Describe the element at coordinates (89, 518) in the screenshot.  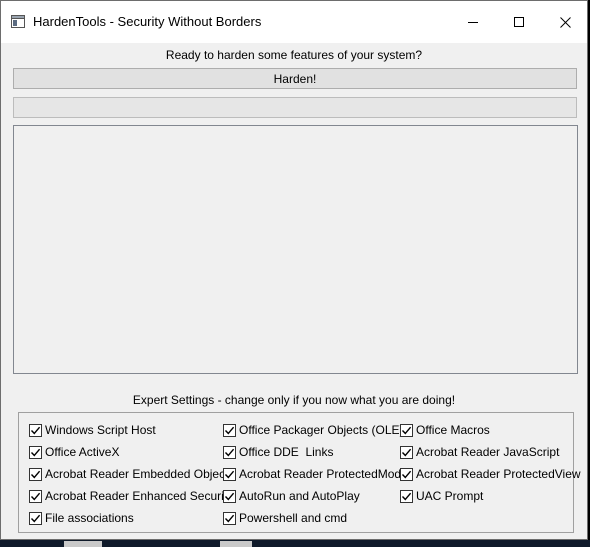
I see `checkbox-label: File associations` at that location.